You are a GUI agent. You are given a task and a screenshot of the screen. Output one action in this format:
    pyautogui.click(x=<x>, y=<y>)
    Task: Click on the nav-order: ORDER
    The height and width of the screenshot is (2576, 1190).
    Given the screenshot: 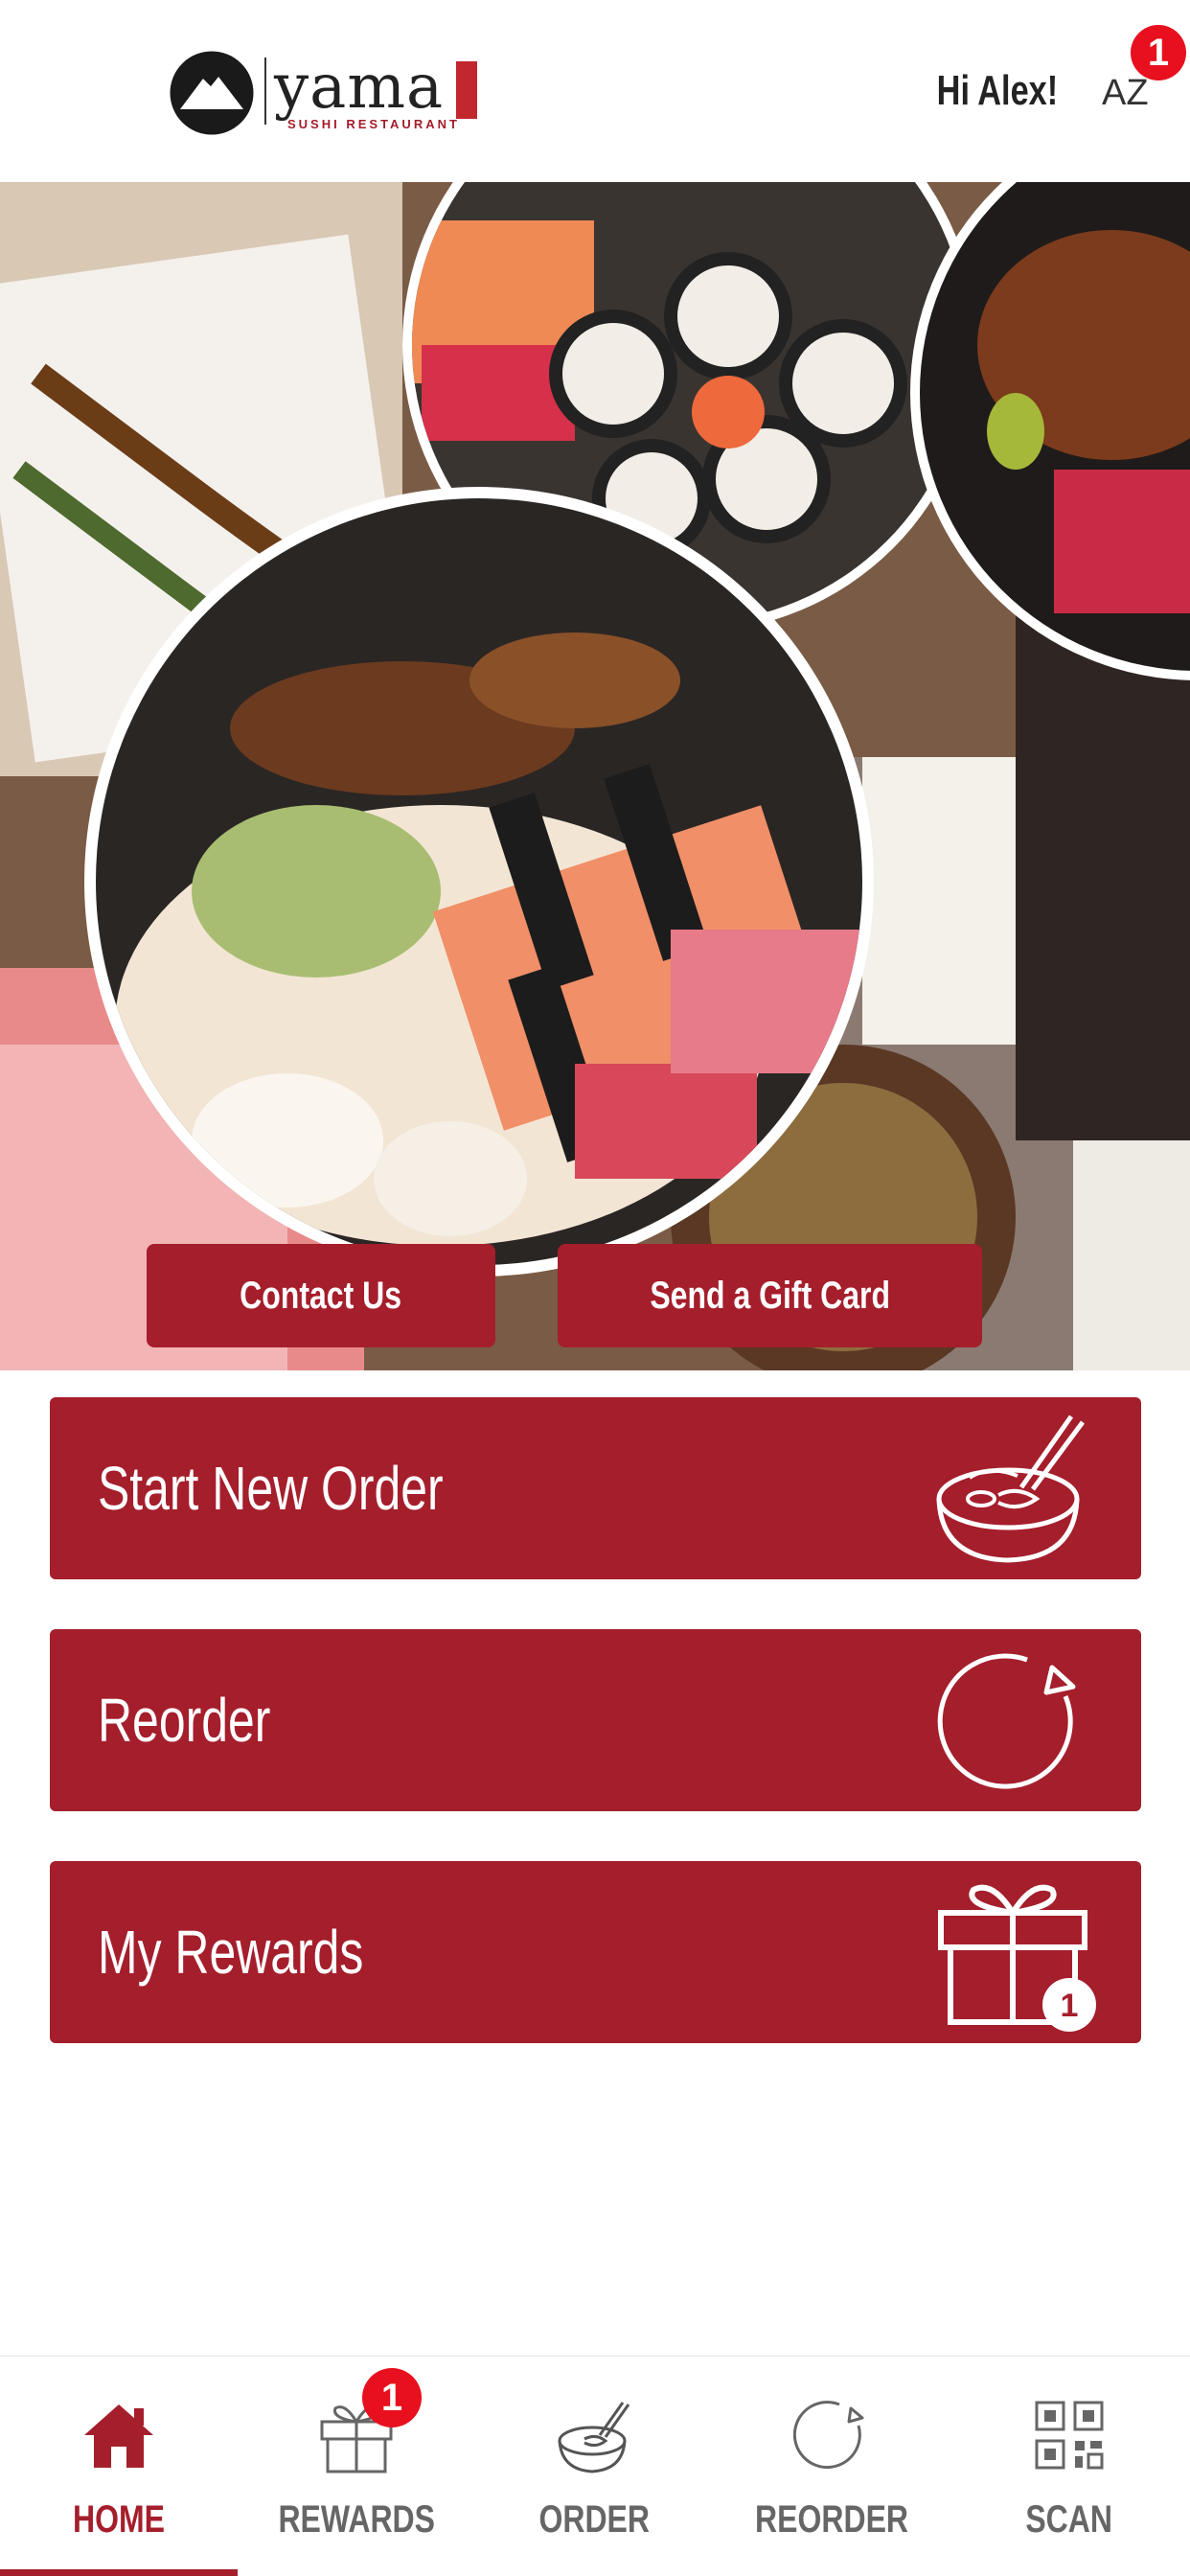 What is the action you would take?
    pyautogui.click(x=594, y=2466)
    